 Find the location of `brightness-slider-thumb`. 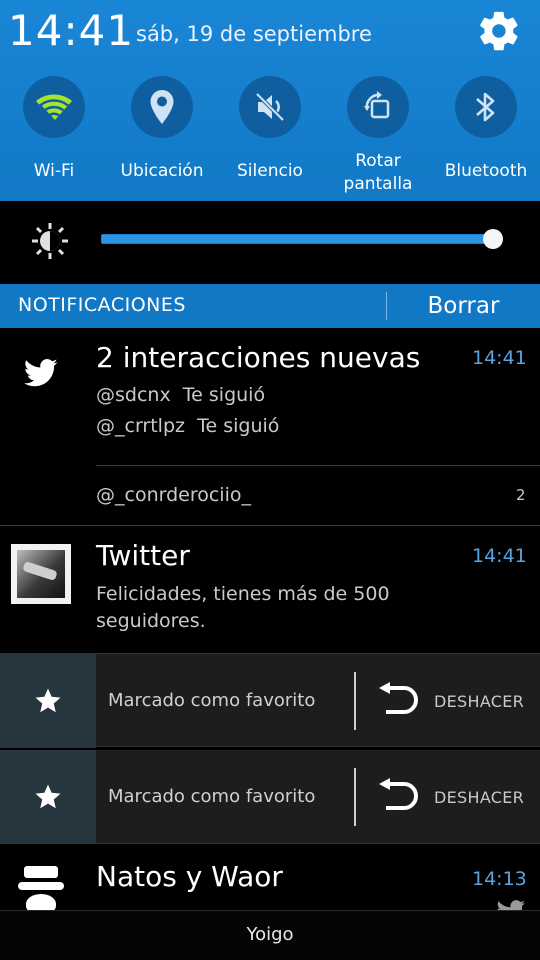

brightness-slider-thumb is located at coordinates (493, 239).